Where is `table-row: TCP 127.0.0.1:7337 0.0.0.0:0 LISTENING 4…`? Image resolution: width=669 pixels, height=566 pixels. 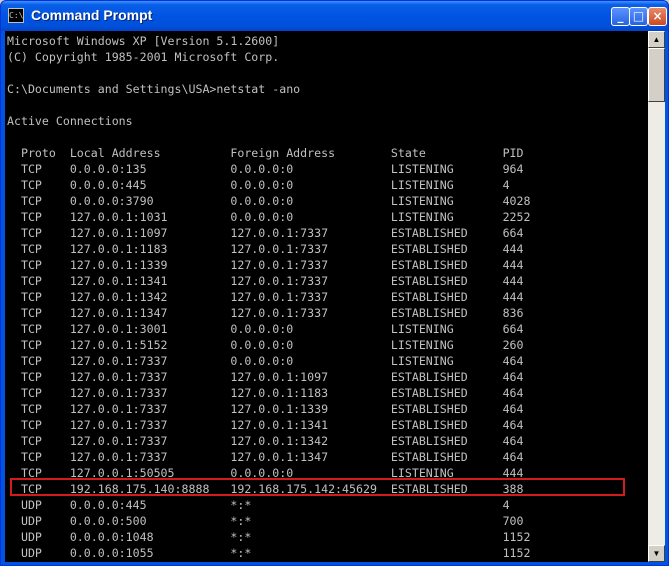 table-row: TCP 127.0.0.1:7337 0.0.0.0:0 LISTENING 4… is located at coordinates (265, 361).